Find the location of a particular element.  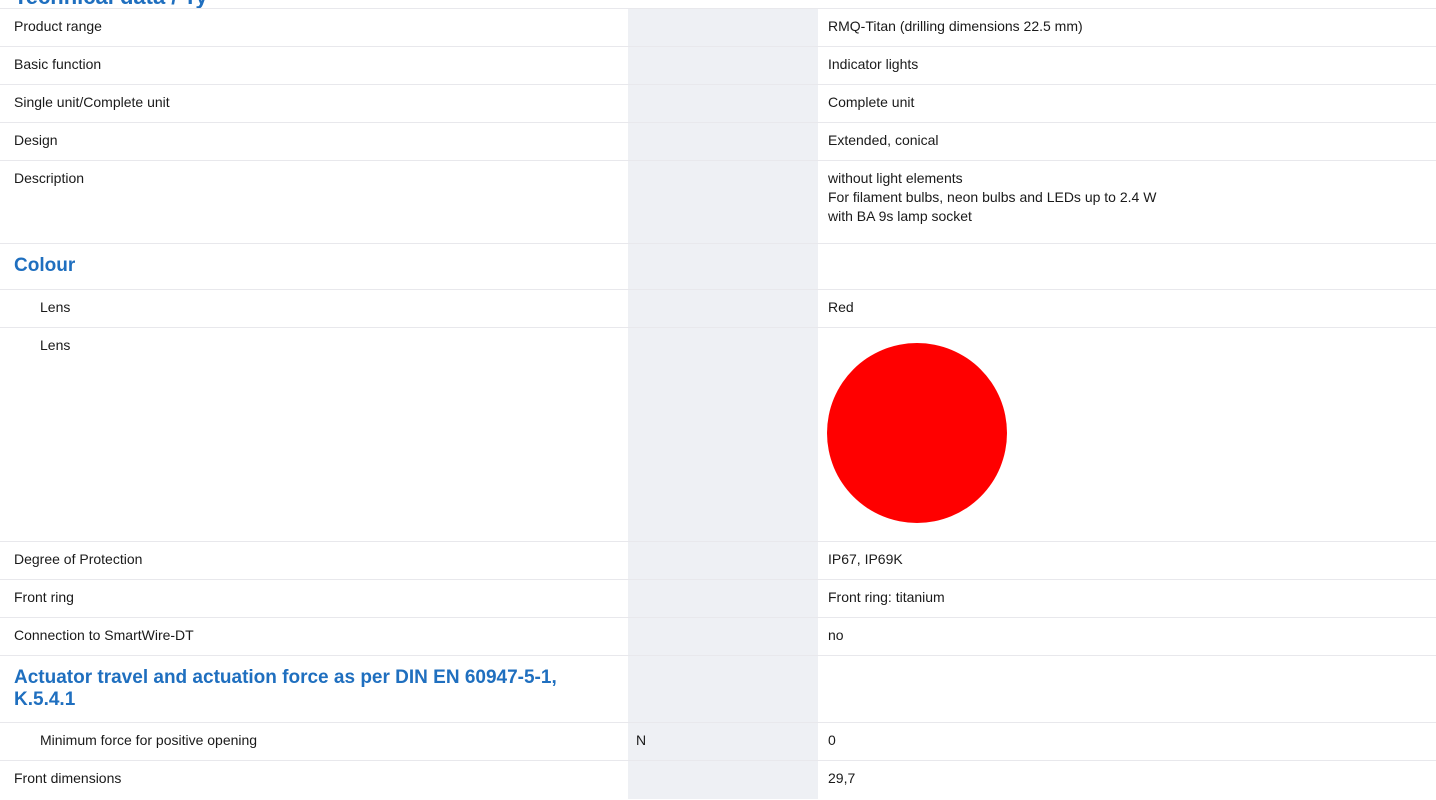

table-row: Connection to SmartWire-DT no is located at coordinates (718, 636).